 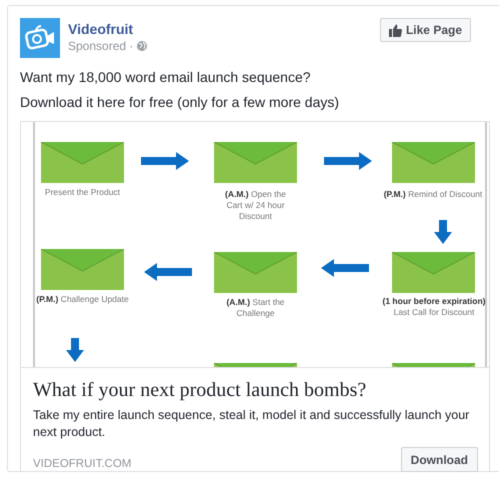 What do you see at coordinates (224, 29) in the screenshot?
I see `page-name: Videofruit` at bounding box center [224, 29].